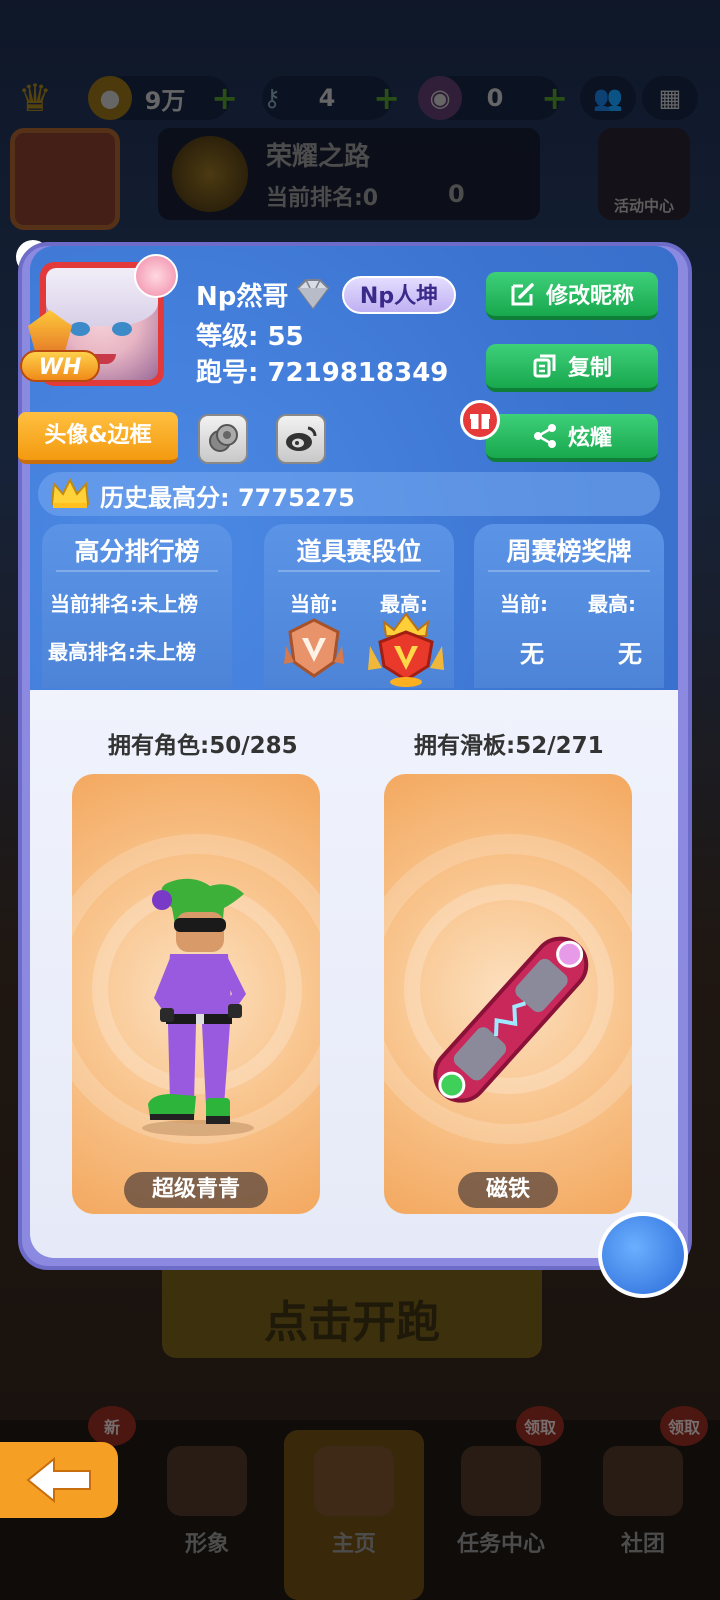 The height and width of the screenshot is (1600, 720). What do you see at coordinates (589, 368) in the screenshot?
I see `copy-label: 复制` at bounding box center [589, 368].